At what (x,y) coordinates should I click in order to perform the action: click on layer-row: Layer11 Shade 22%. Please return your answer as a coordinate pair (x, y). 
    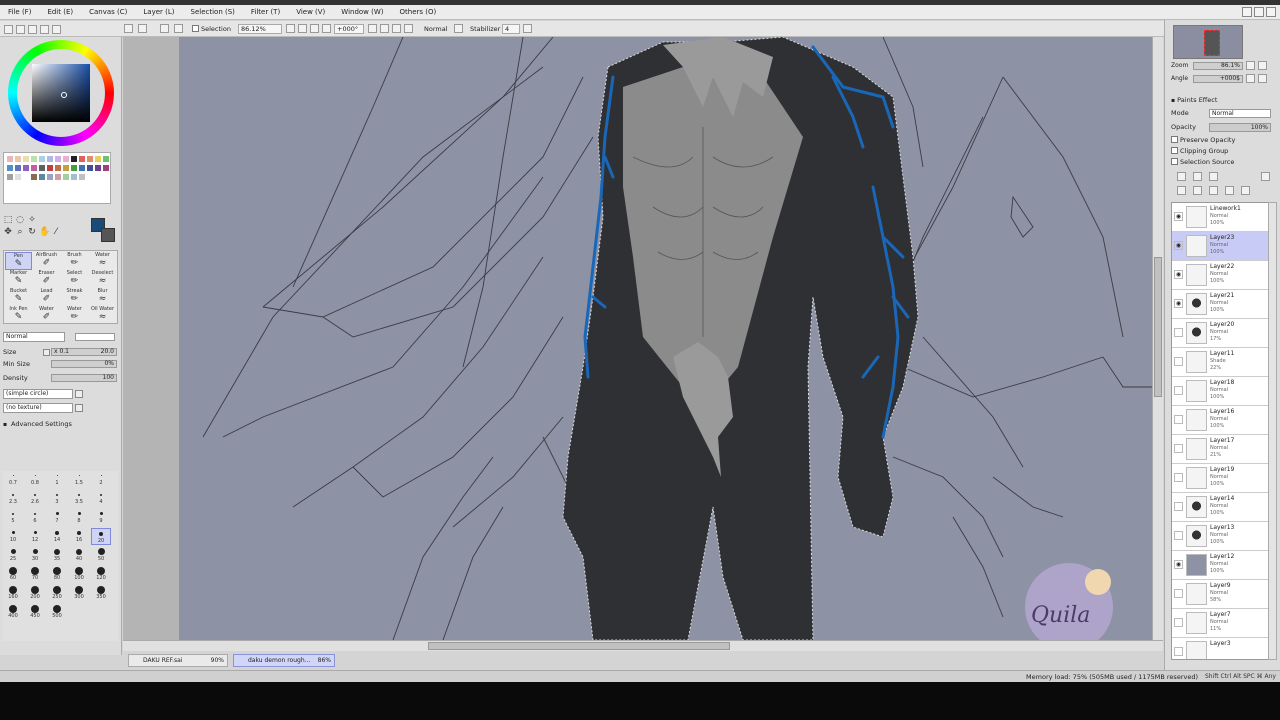
    Looking at the image, I should click on (1220, 362).